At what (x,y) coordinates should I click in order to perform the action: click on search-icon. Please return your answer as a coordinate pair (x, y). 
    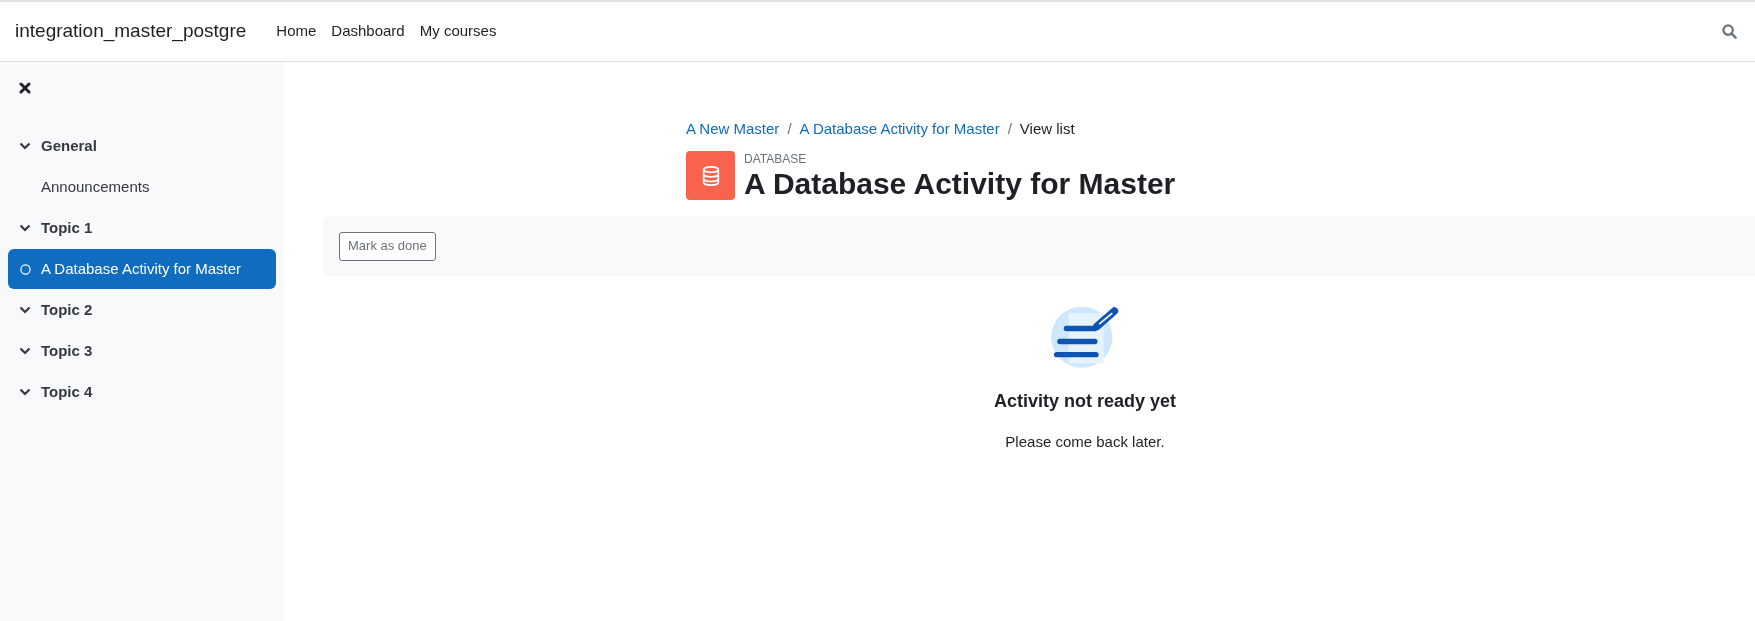
    Looking at the image, I should click on (1729, 31).